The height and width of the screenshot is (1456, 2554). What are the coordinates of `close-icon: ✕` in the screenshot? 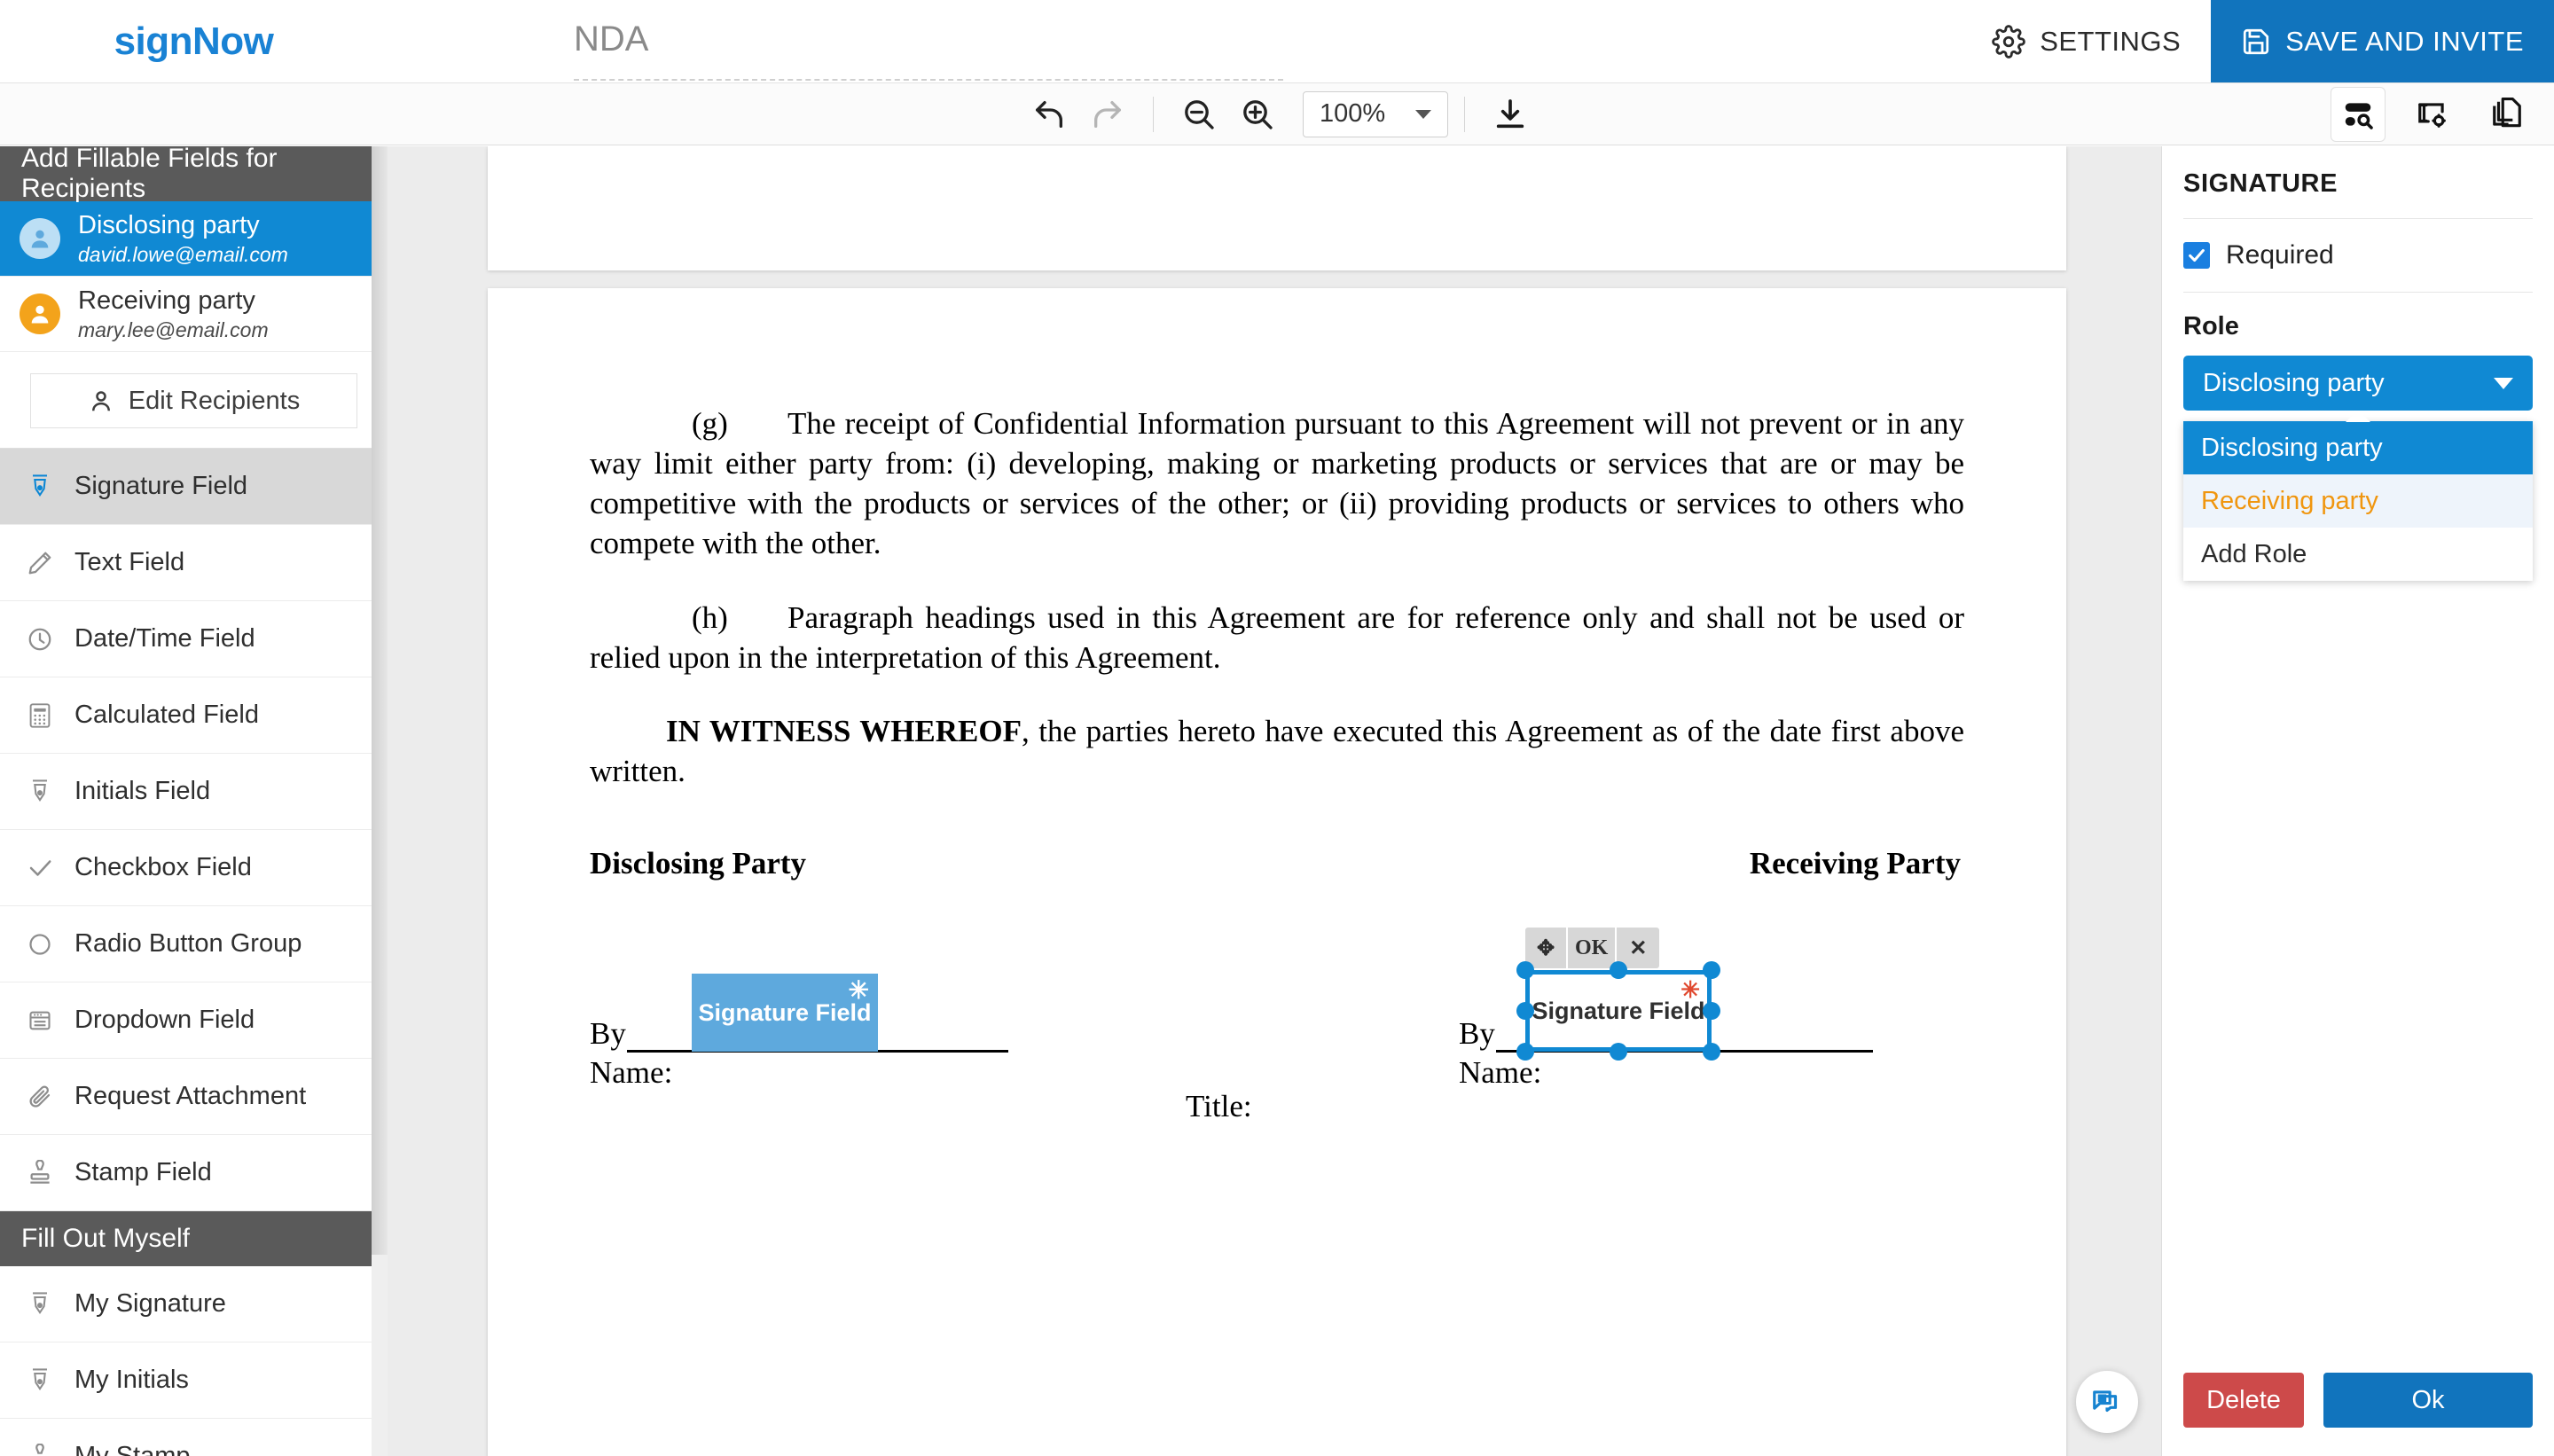 It's located at (1638, 948).